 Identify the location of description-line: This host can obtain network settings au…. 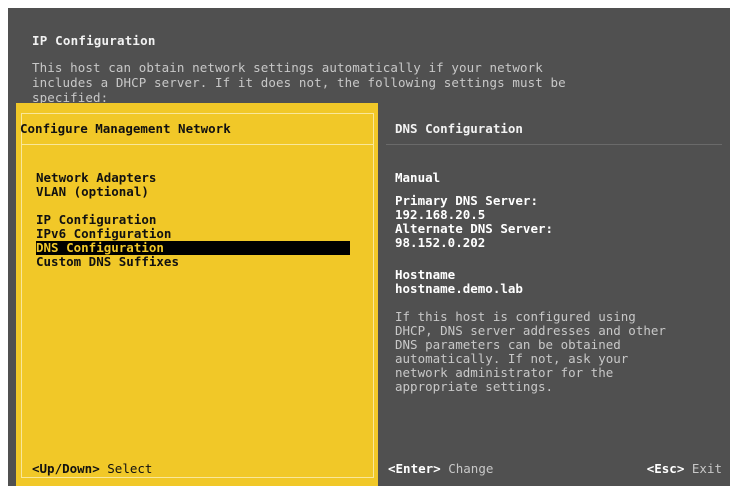
(287, 67).